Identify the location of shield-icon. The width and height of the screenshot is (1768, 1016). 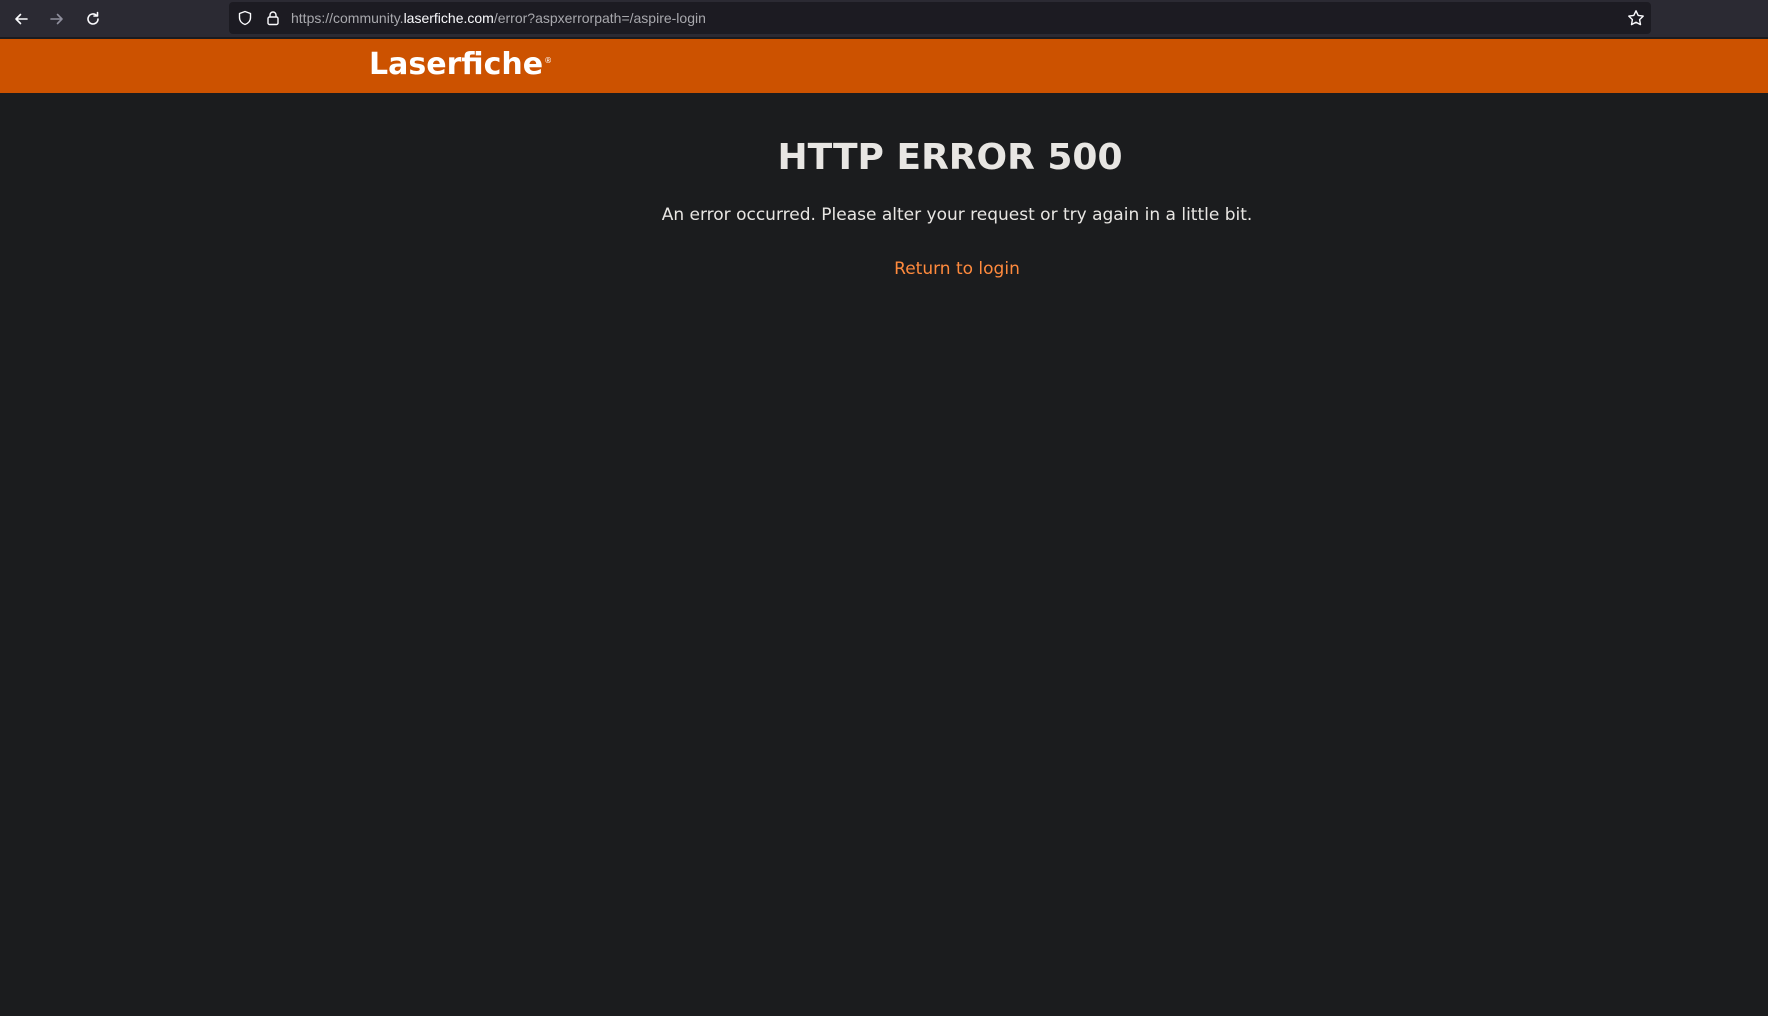
(245, 18).